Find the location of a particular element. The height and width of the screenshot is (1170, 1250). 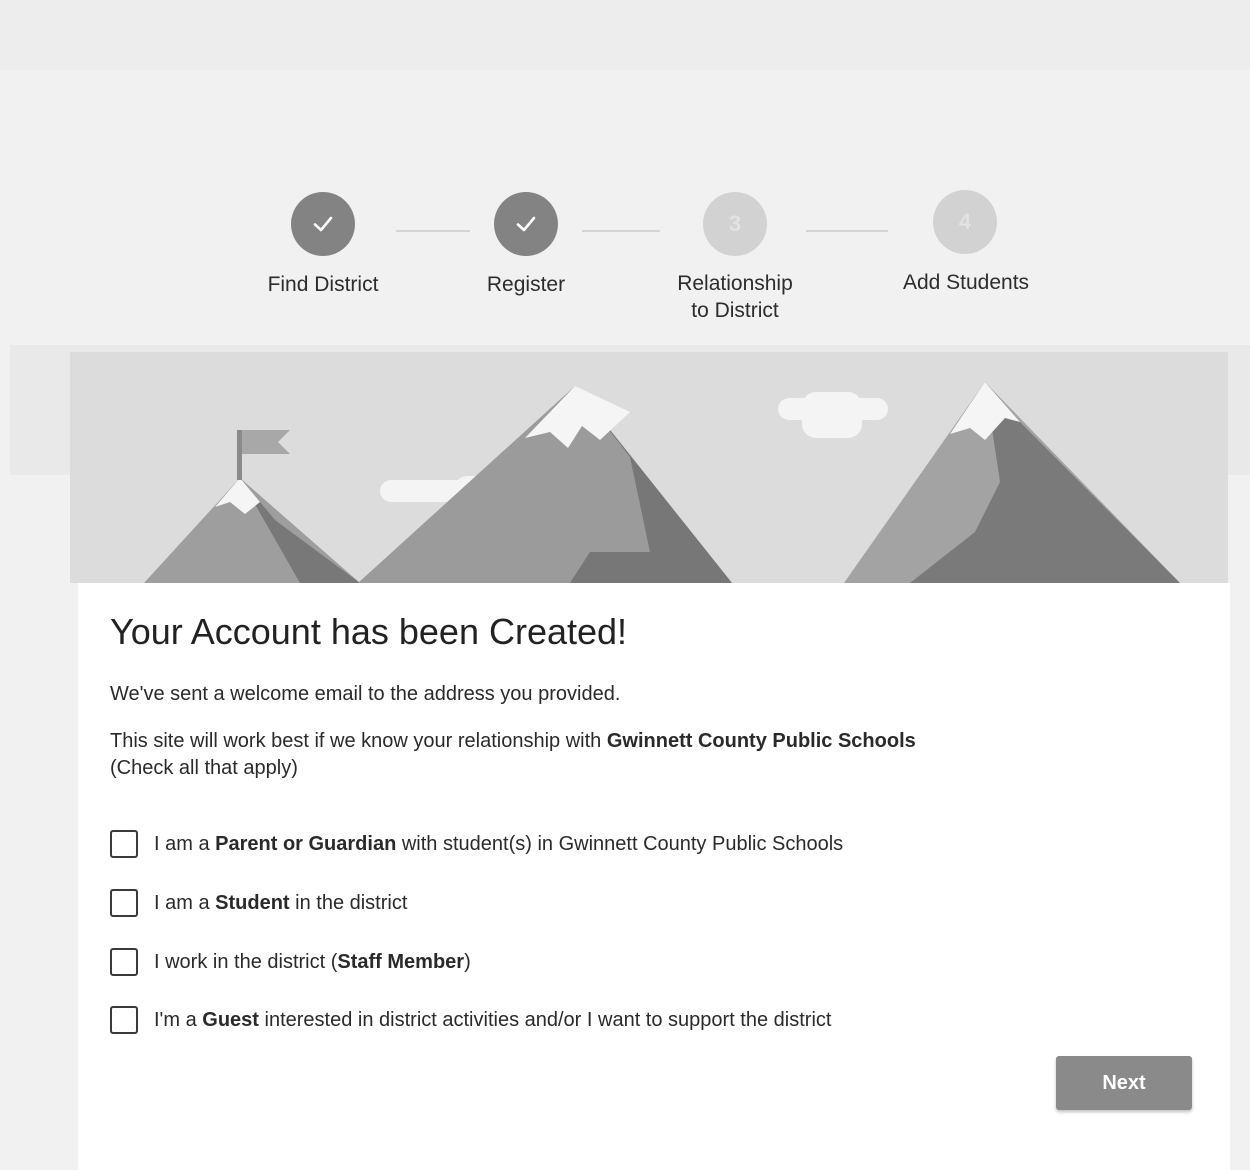

step-2-label: Register is located at coordinates (526, 284).